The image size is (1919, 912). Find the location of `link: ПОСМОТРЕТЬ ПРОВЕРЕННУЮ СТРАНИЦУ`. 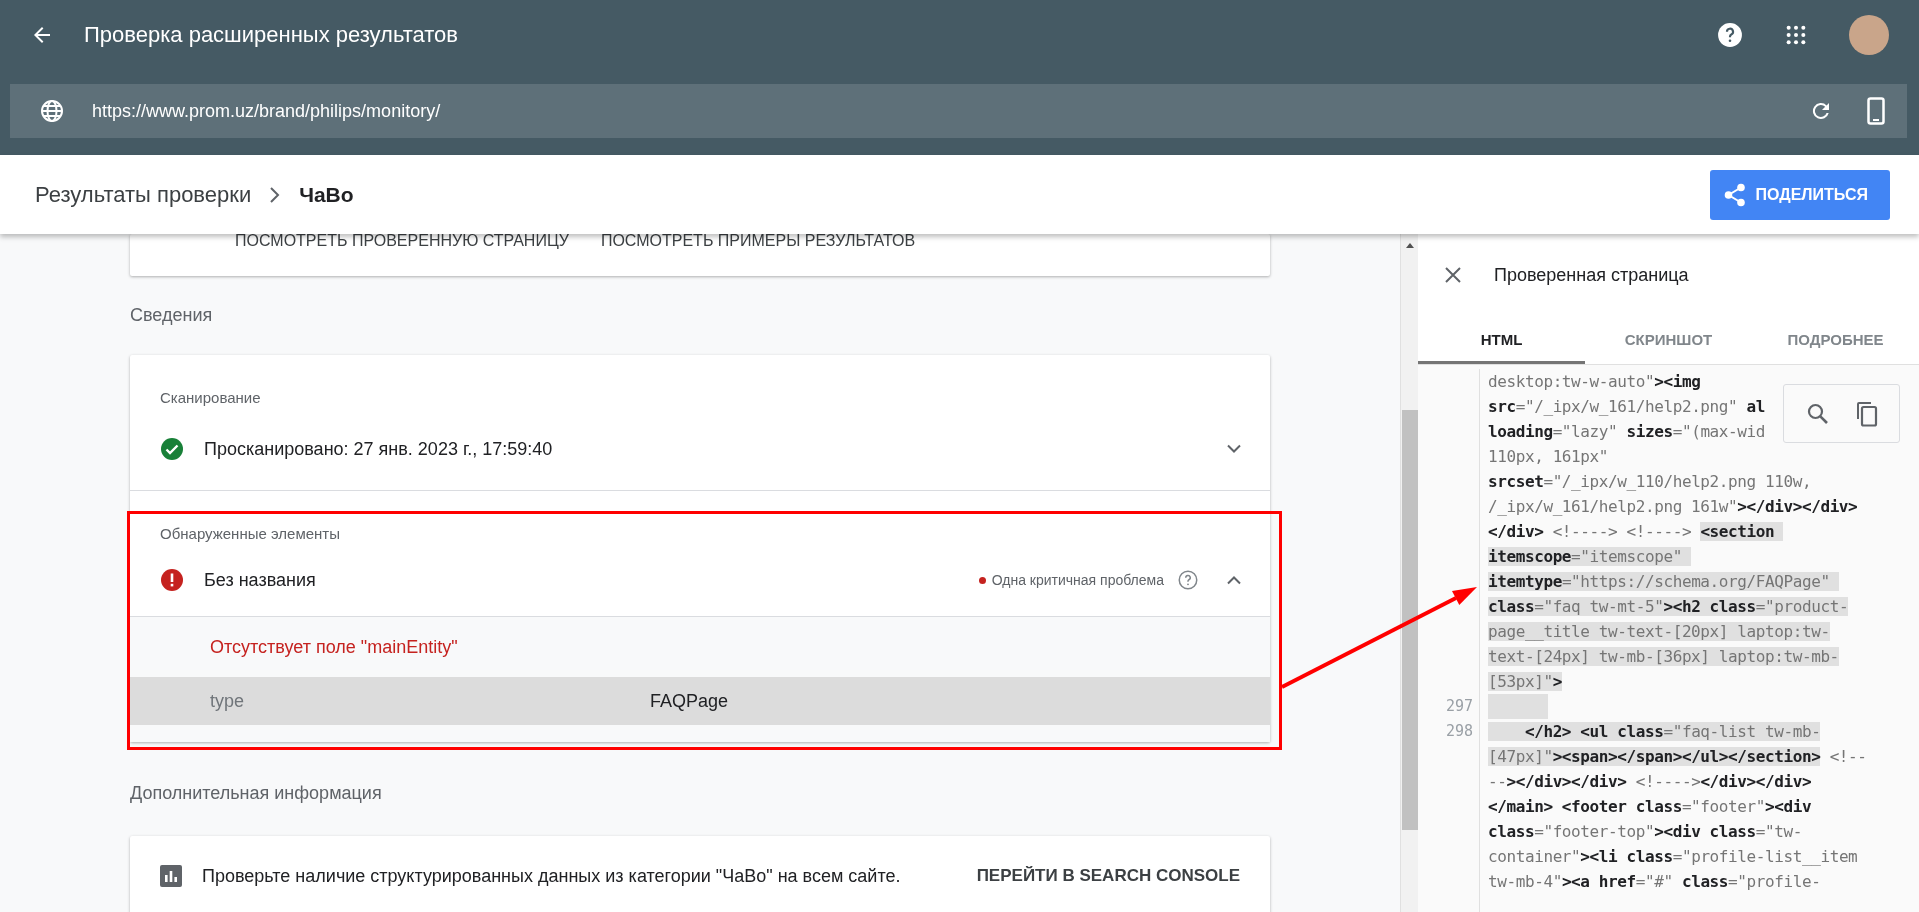

link: ПОСМОТРЕТЬ ПРОВЕРЕННУЮ СТРАНИЦУ is located at coordinates (402, 242).